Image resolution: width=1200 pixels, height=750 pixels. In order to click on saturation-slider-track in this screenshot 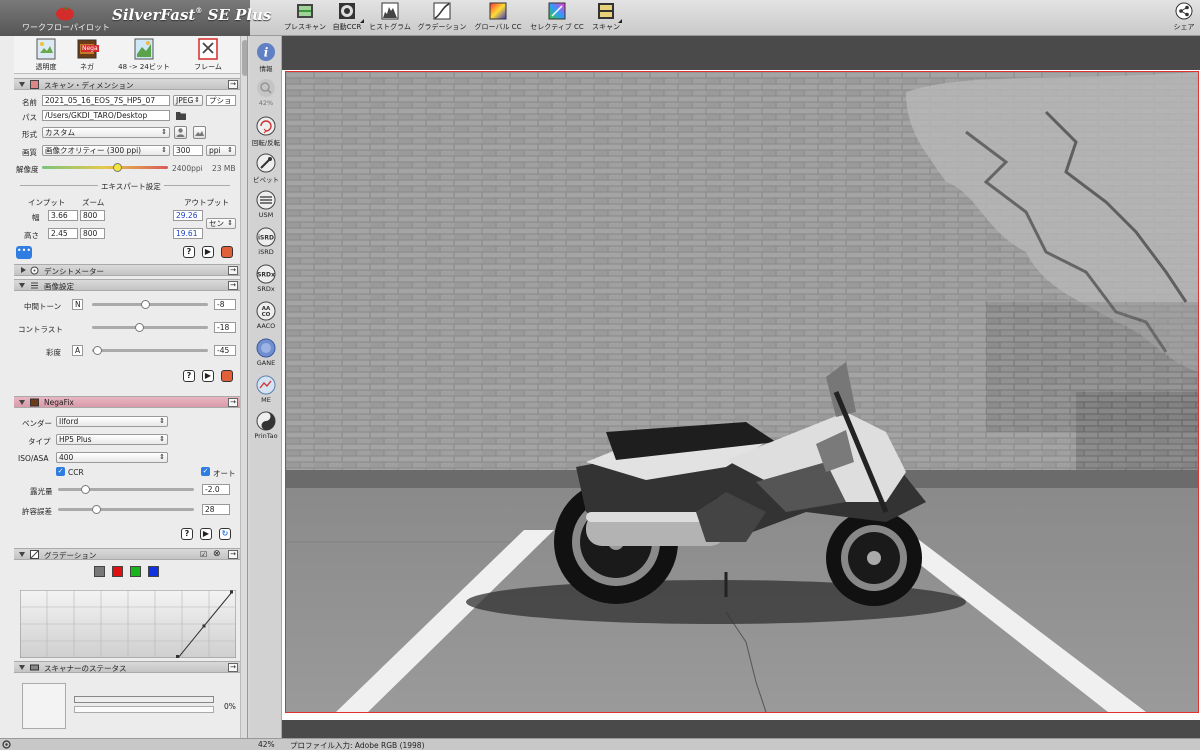, I will do `click(150, 350)`.